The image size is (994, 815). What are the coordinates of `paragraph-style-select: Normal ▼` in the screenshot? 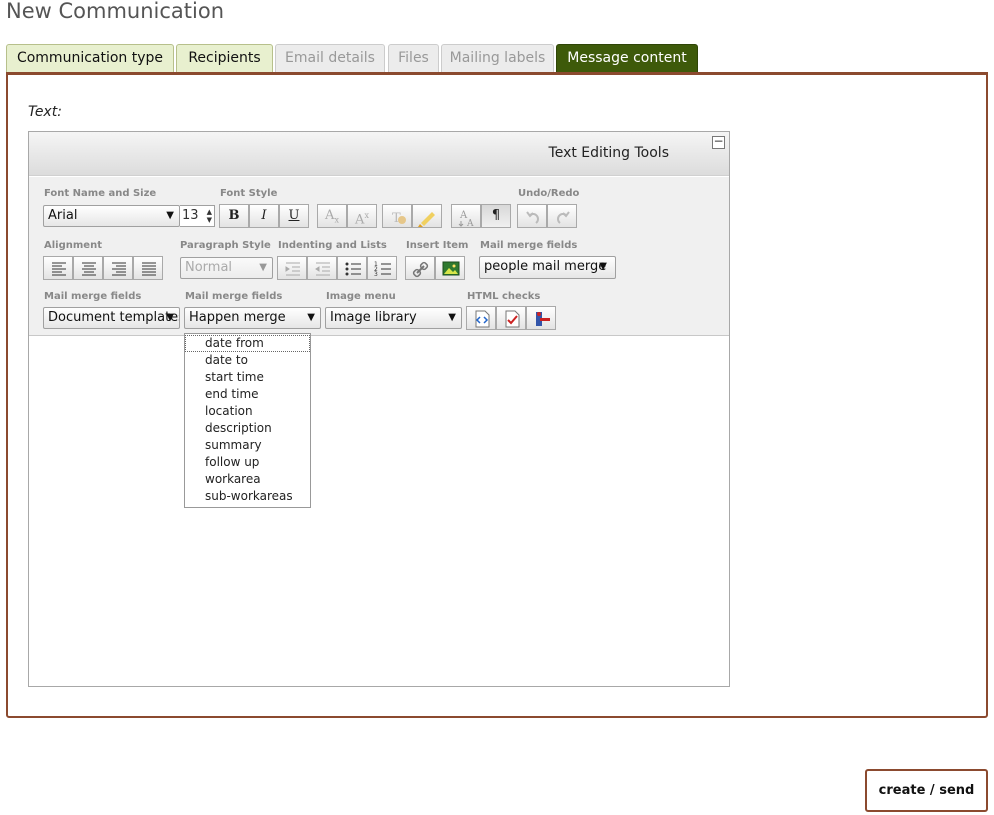 It's located at (226, 268).